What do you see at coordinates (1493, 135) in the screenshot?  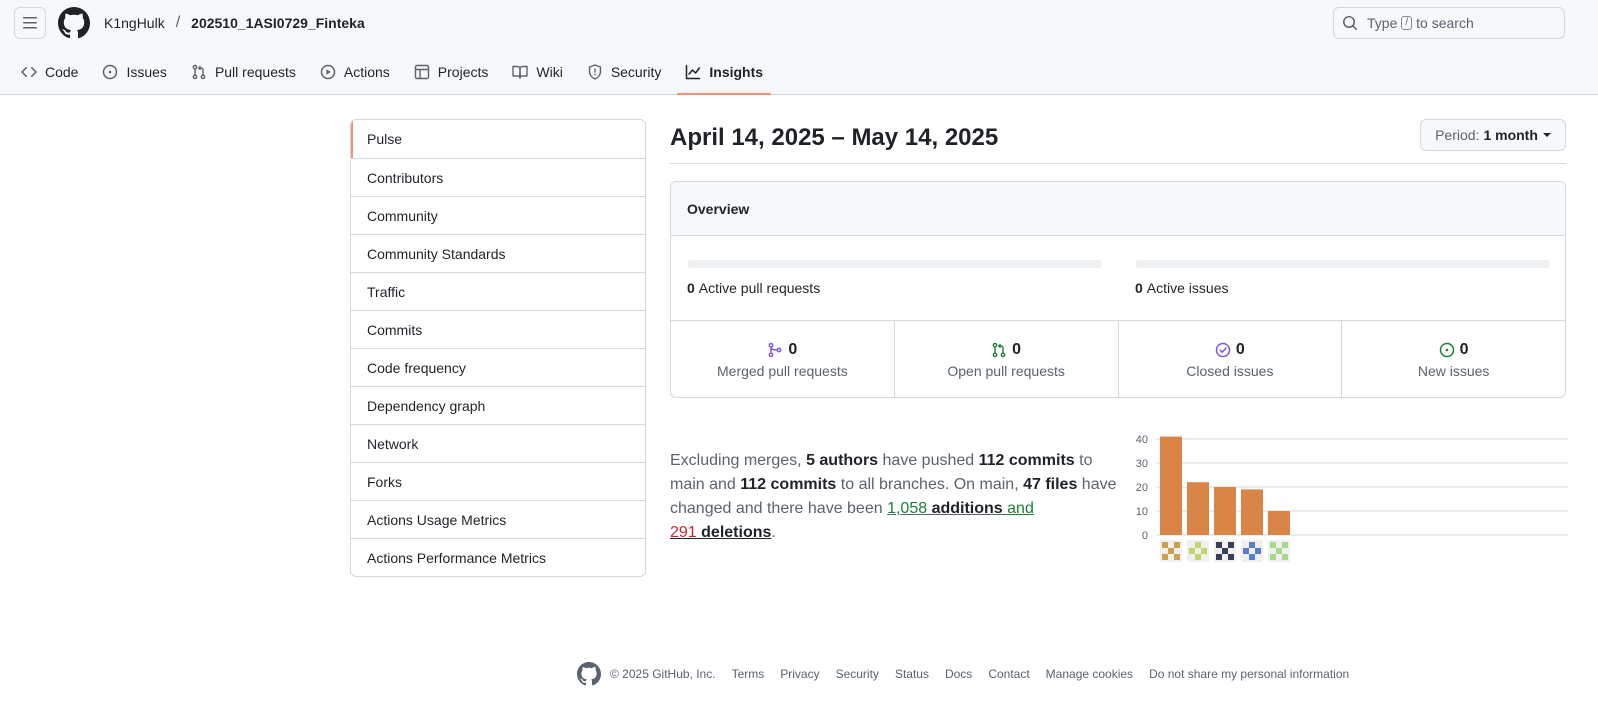 I see `period-select-button: Period: 1 month` at bounding box center [1493, 135].